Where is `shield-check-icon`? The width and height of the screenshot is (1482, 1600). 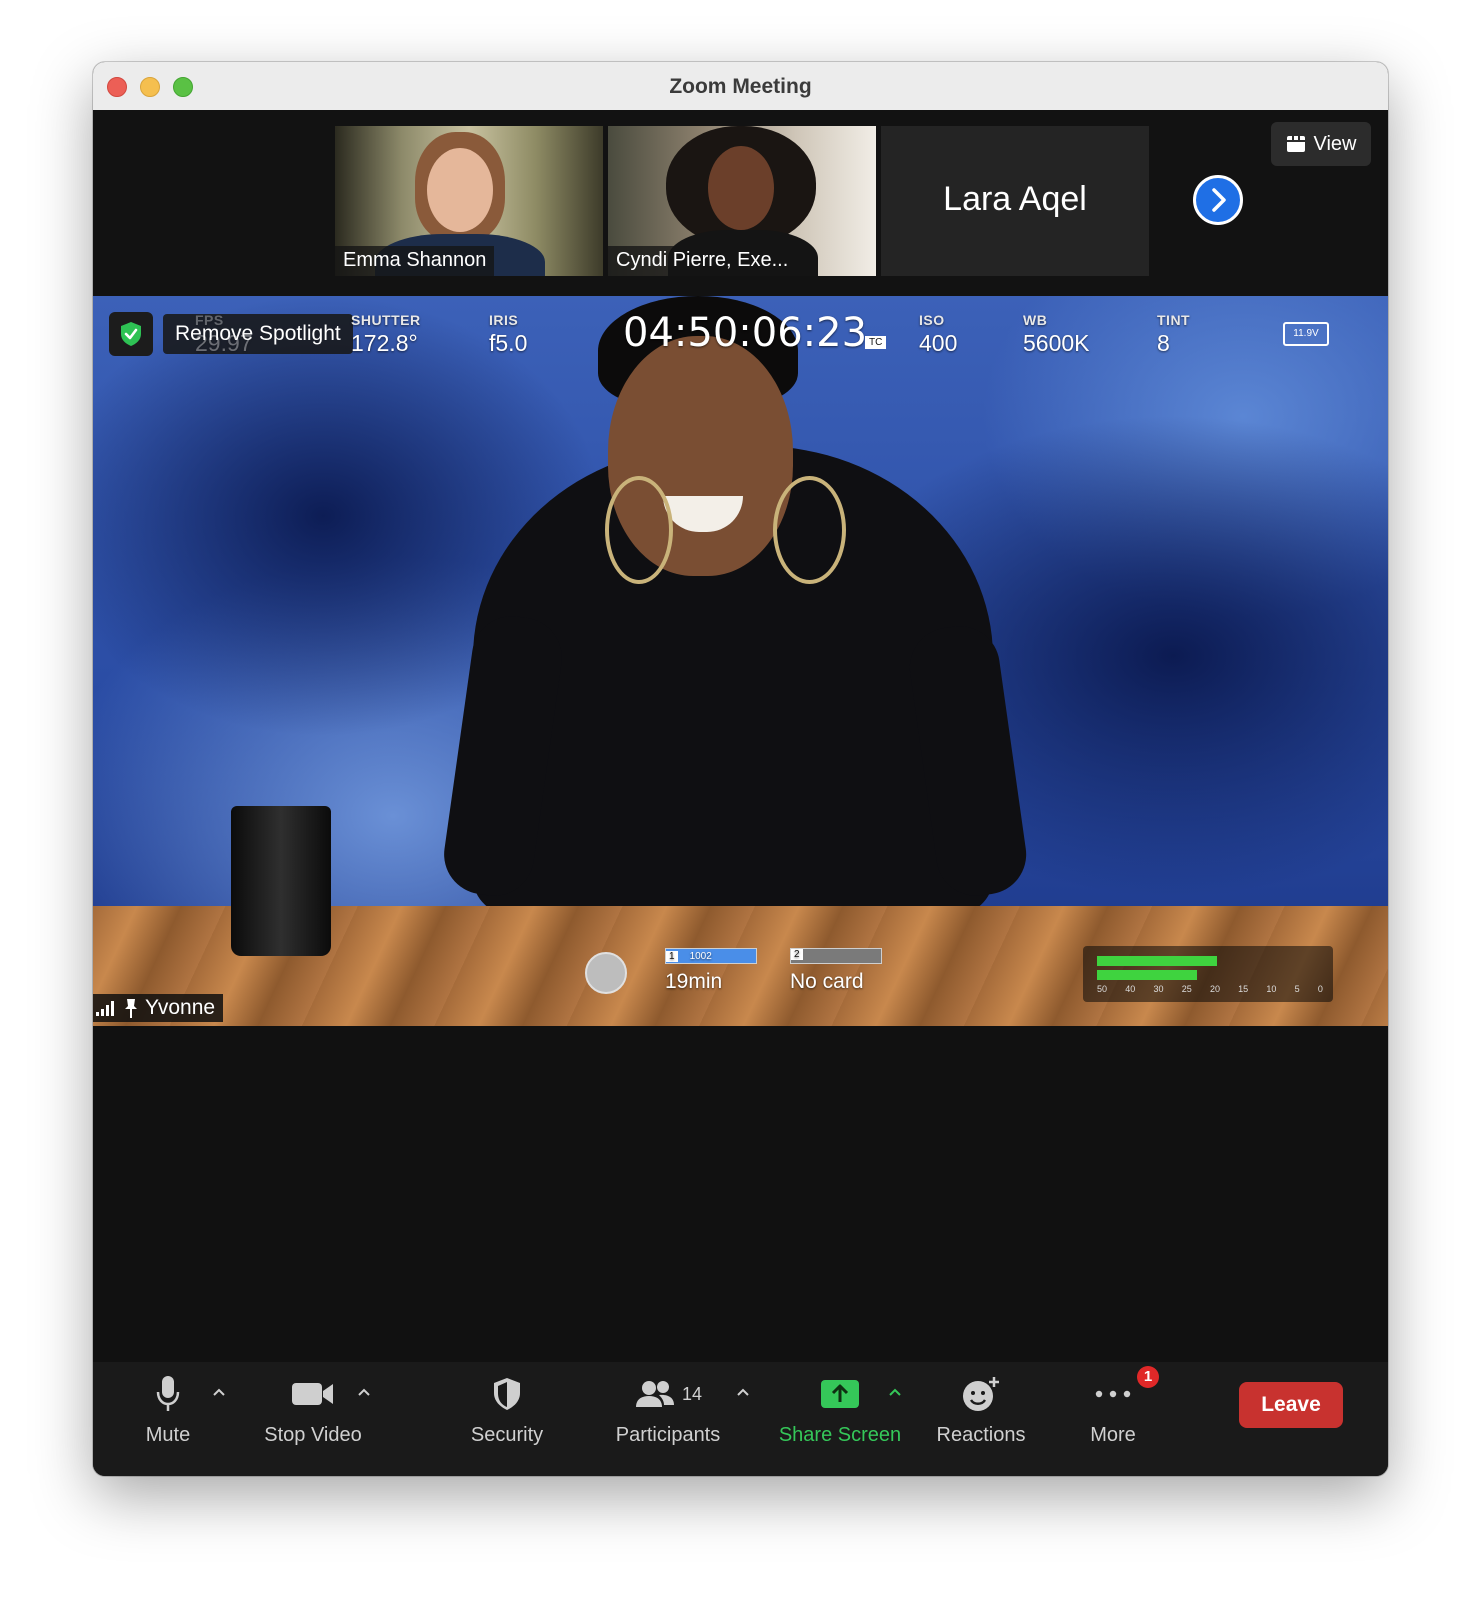 shield-check-icon is located at coordinates (131, 334).